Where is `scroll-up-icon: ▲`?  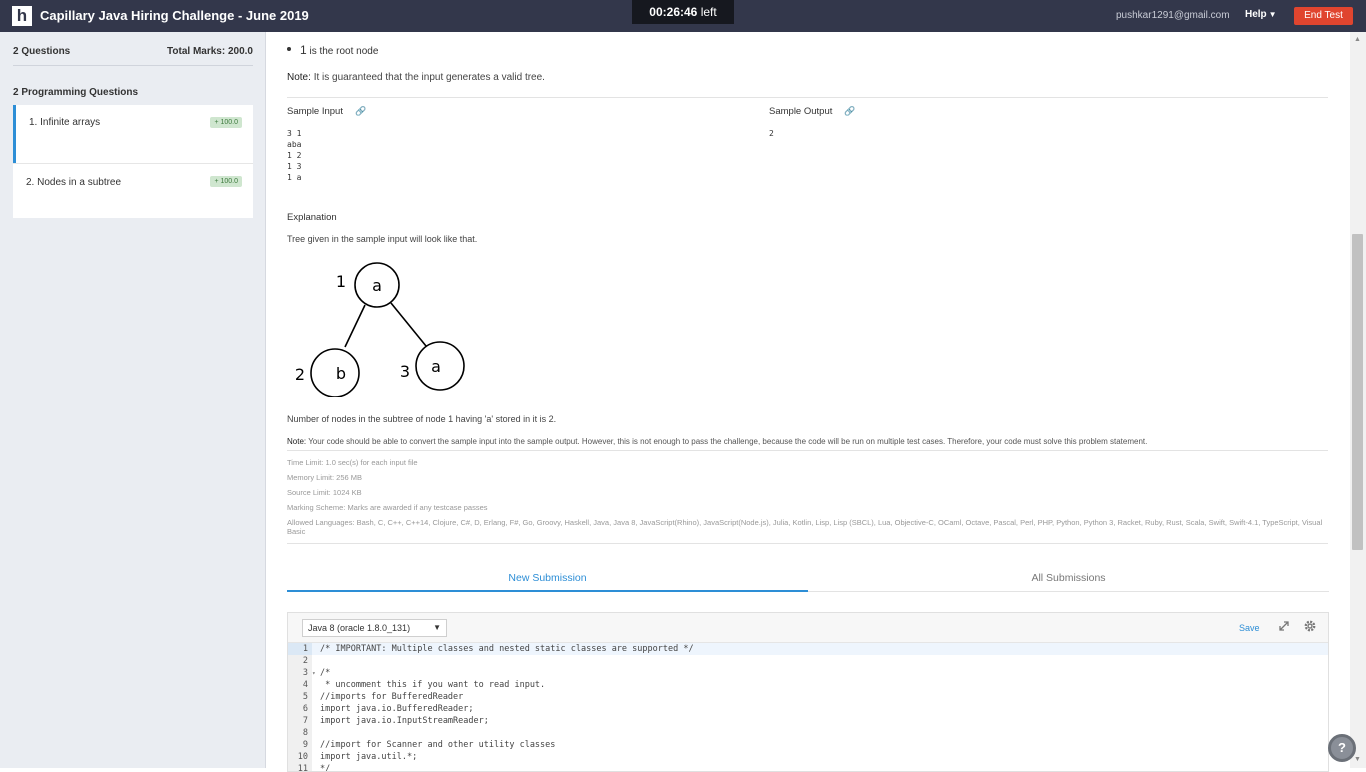
scroll-up-icon: ▲ is located at coordinates (1357, 39).